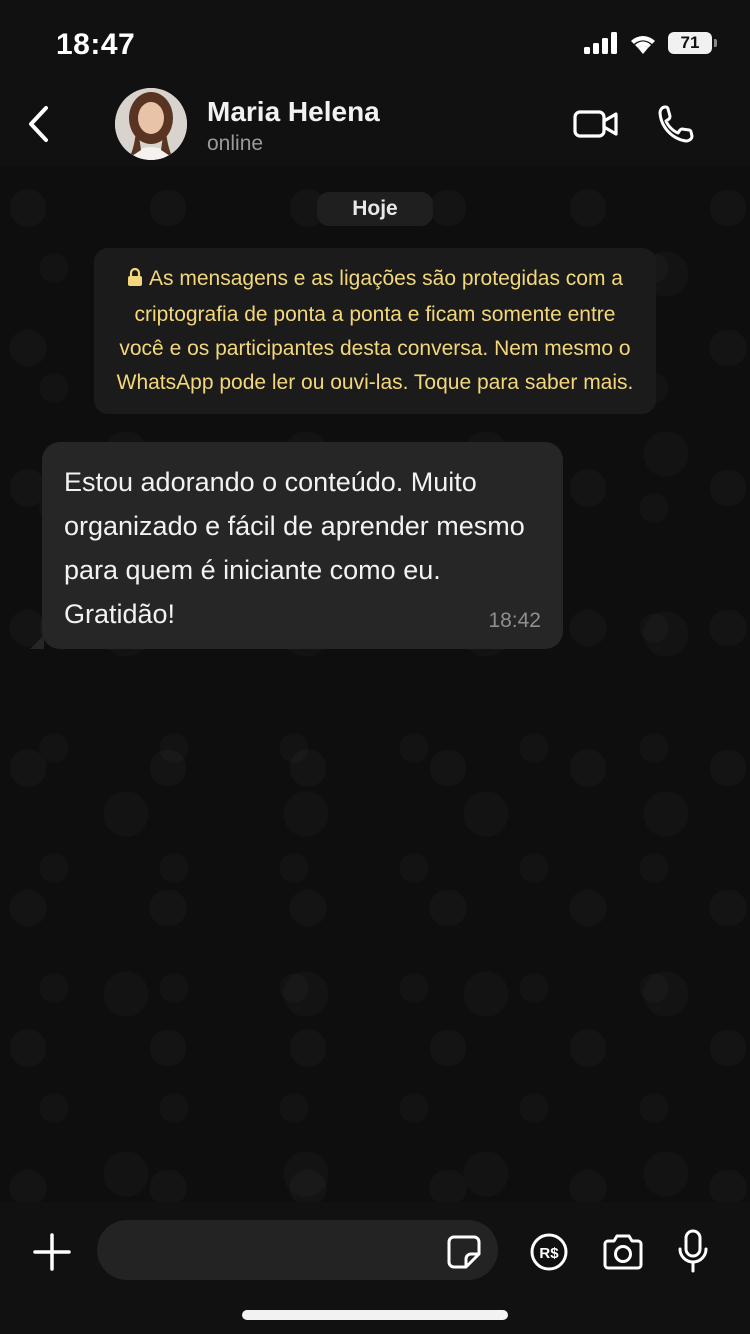 The width and height of the screenshot is (750, 1334). I want to click on wifi-icon, so click(643, 43).